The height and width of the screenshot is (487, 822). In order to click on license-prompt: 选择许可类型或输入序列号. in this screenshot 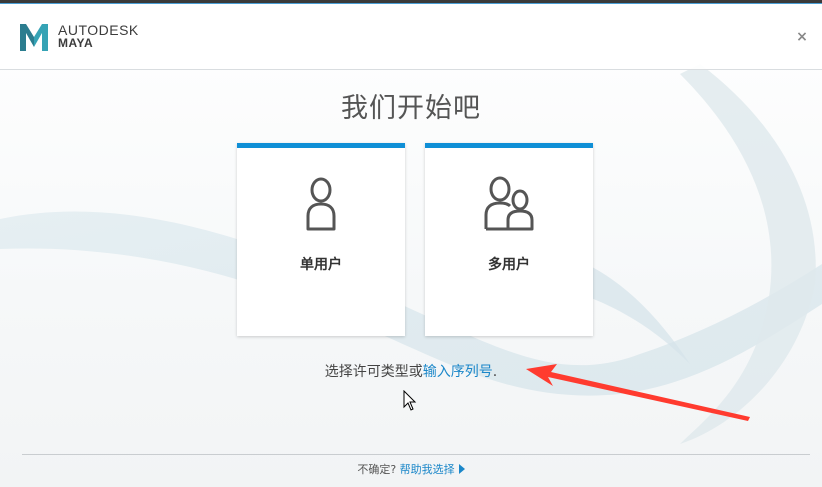, I will do `click(411, 371)`.